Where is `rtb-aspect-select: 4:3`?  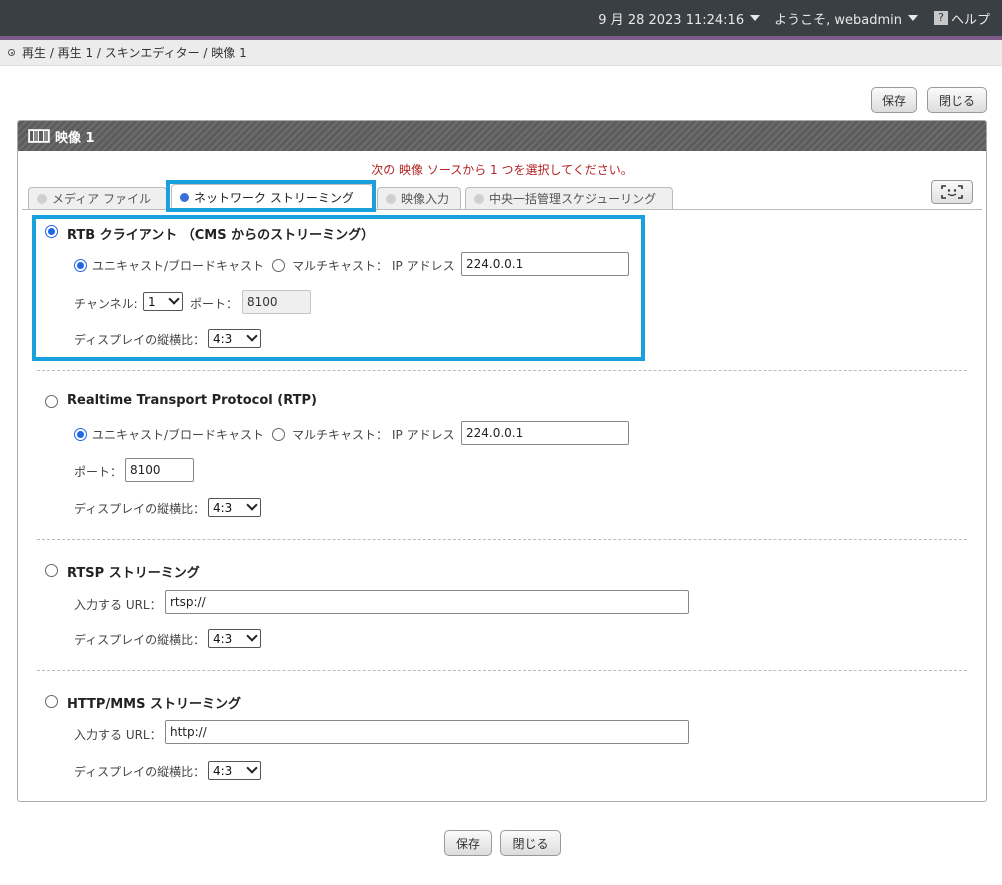 rtb-aspect-select: 4:3 is located at coordinates (234, 338).